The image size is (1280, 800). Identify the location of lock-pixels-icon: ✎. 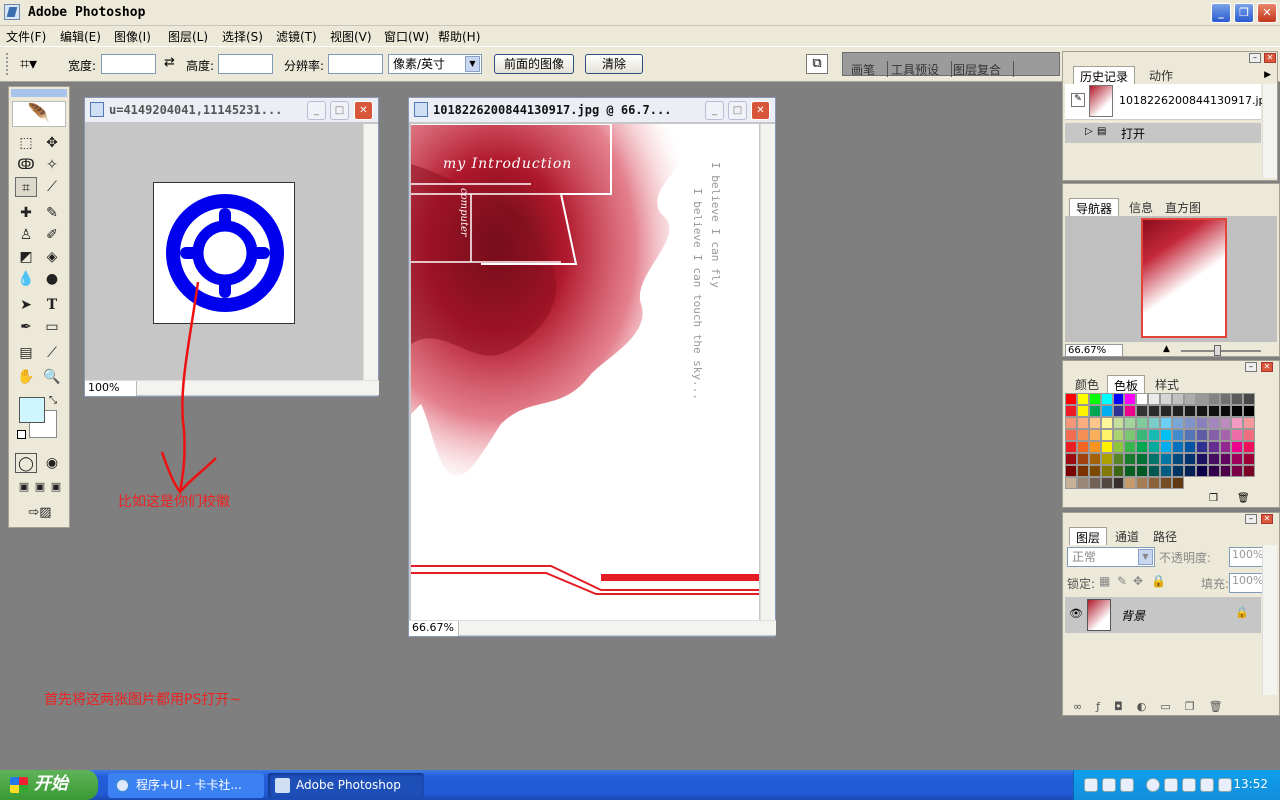
(1122, 581).